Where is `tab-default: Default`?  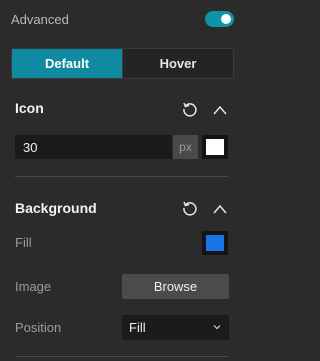 tab-default: Default is located at coordinates (67, 63).